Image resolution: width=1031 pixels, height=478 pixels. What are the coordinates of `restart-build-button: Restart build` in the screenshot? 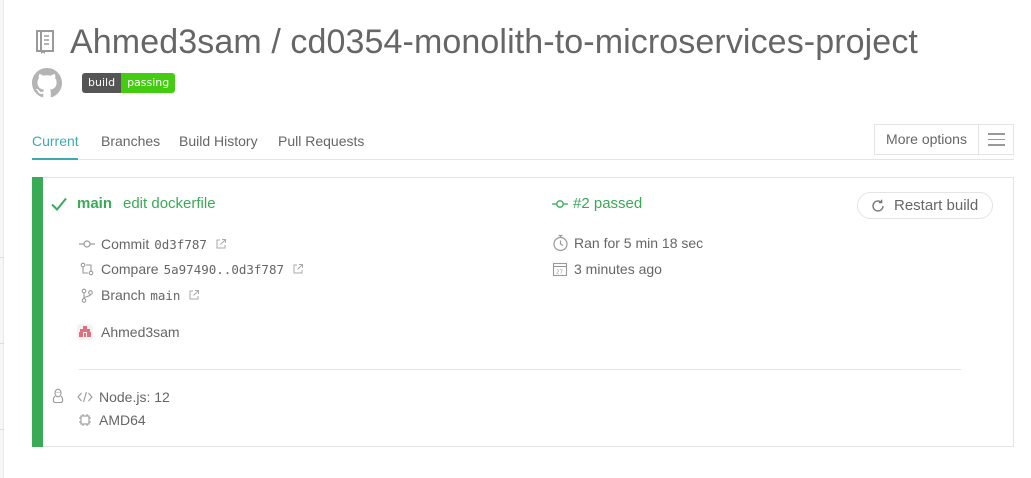 It's located at (925, 205).